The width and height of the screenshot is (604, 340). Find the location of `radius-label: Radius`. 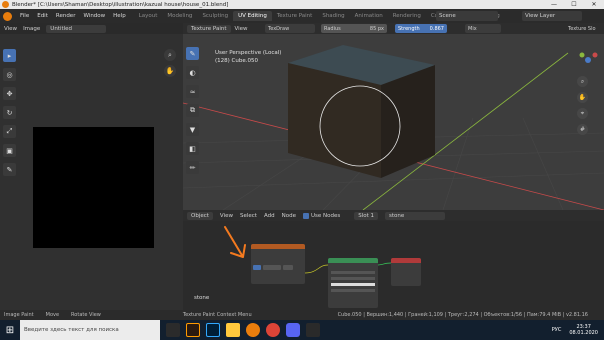

radius-label: Radius is located at coordinates (332, 28).